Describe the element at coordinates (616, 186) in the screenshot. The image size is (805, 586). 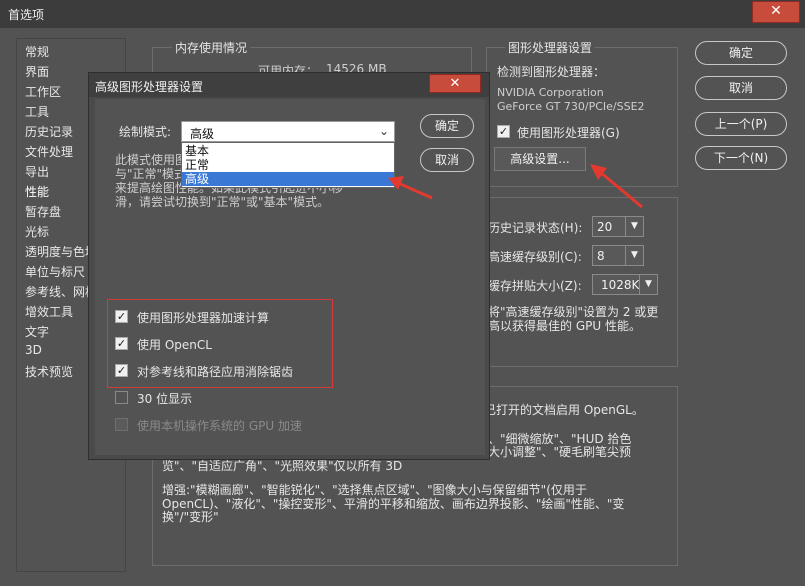
I see `arrow-to-advanced-button` at that location.